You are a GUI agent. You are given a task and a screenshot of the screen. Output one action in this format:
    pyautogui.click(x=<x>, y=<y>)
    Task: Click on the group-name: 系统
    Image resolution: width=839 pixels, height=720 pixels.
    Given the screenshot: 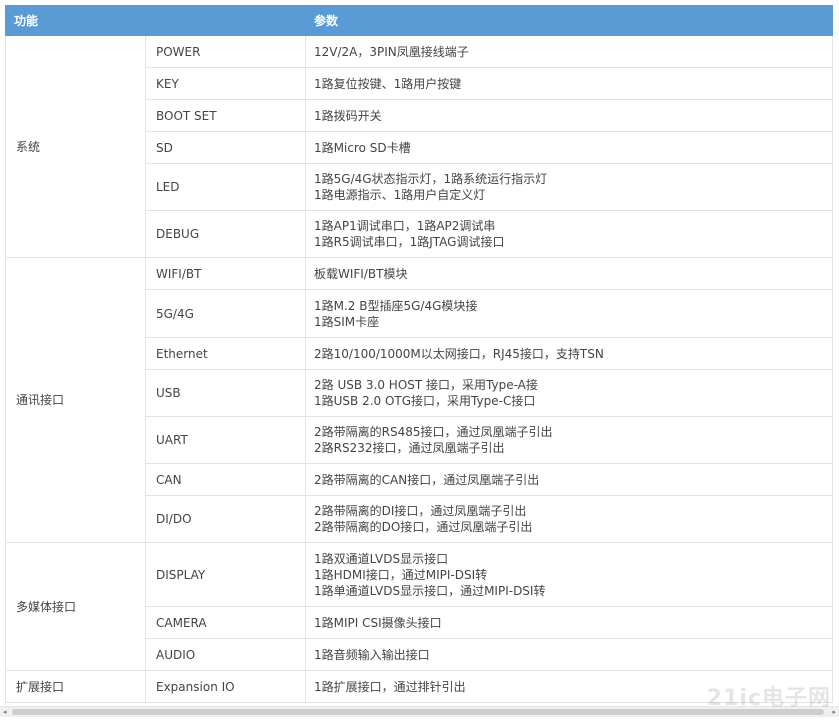 What is the action you would take?
    pyautogui.click(x=75, y=146)
    